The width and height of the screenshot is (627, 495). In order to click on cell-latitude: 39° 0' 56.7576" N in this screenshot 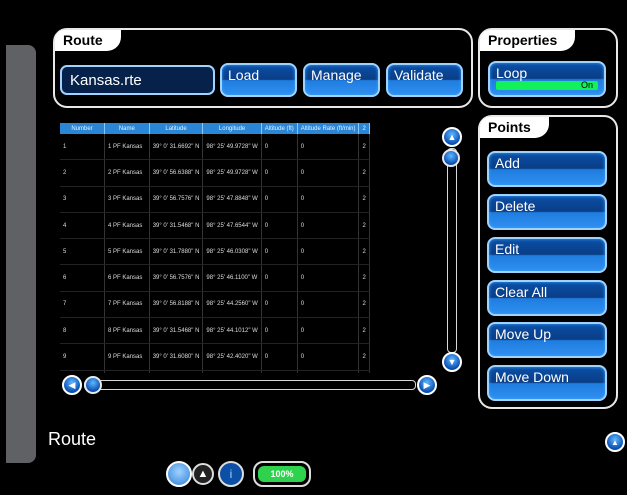, I will do `click(176, 278)`.